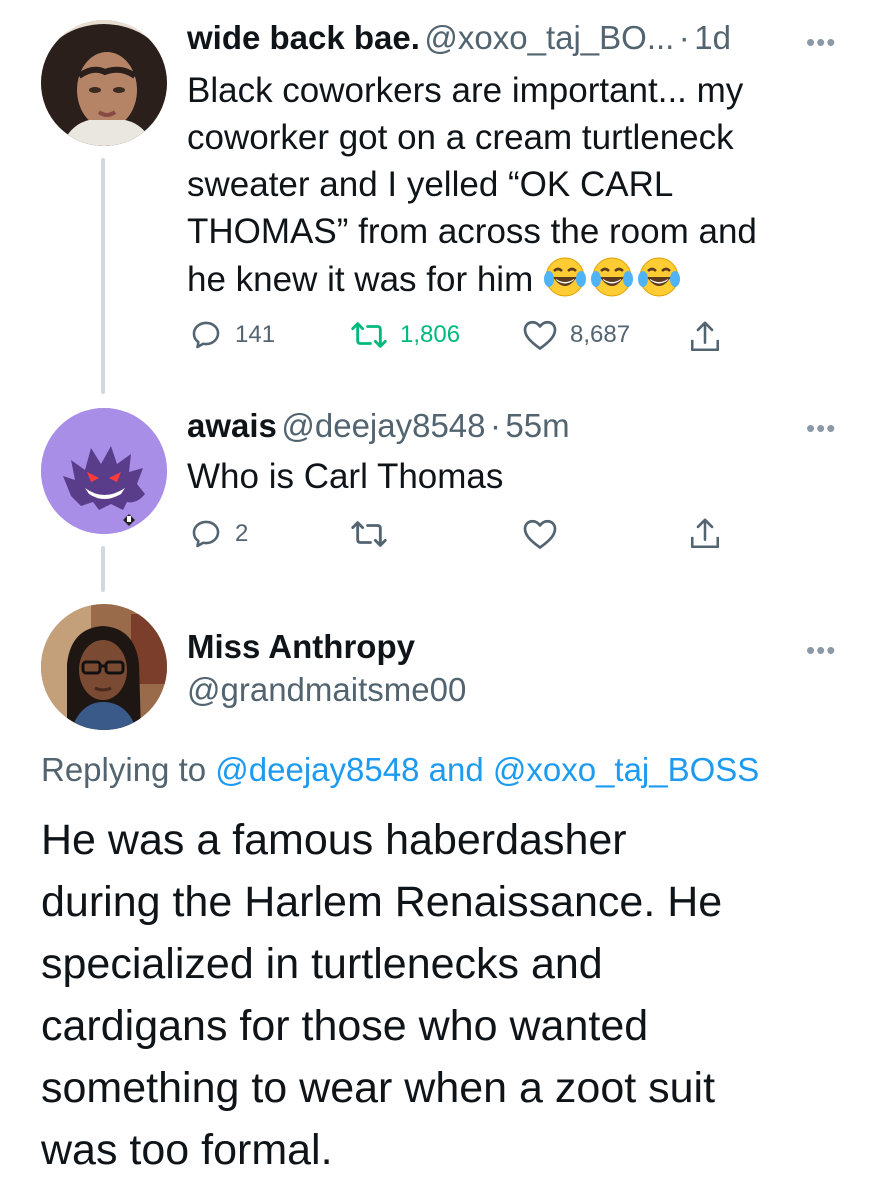  I want to click on mention-link: @deejay8548, so click(317, 769).